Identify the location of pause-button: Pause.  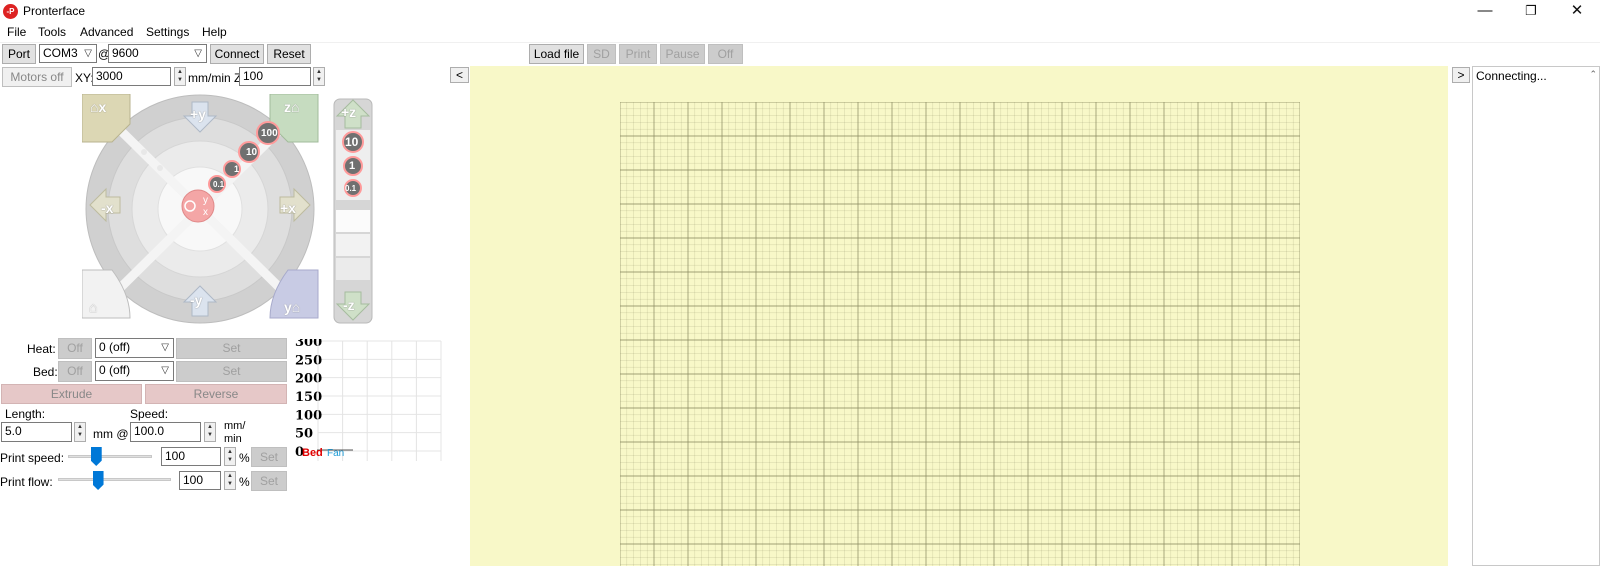
(682, 54).